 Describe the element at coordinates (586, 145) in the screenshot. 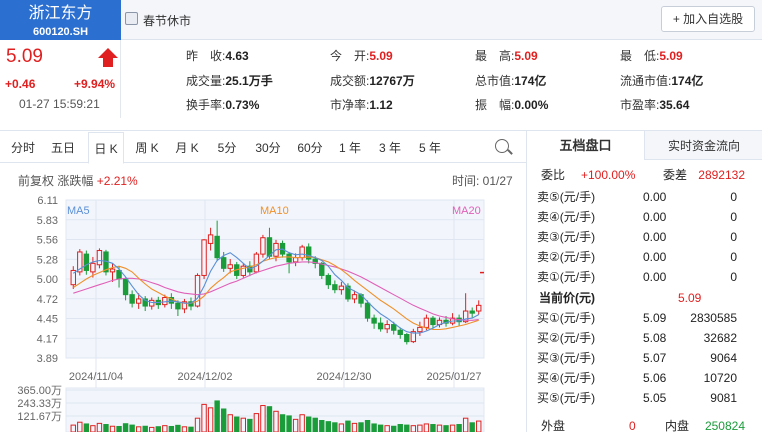

I see `tab-orderbook: 五档盘口` at that location.